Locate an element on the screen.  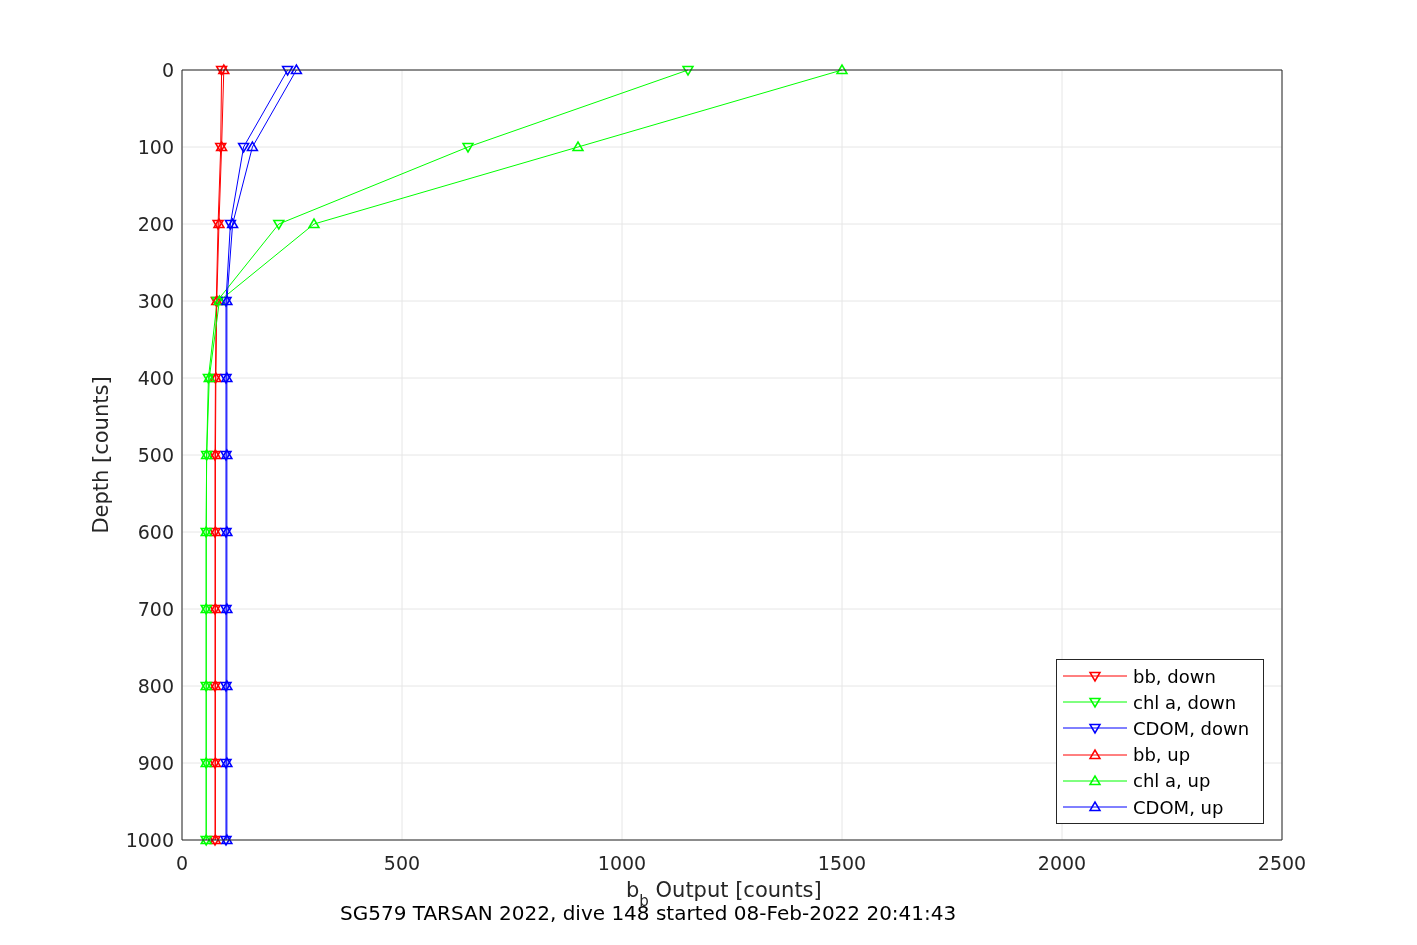
y-axis-label: Depth [counts] is located at coordinates (101, 455).